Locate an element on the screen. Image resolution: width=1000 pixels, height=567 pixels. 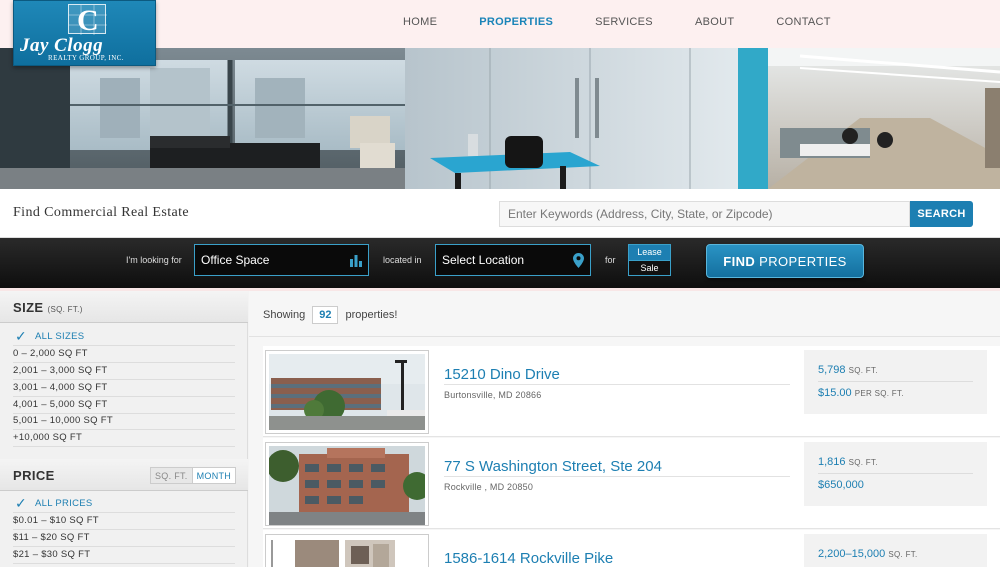
size-option: 2,001 – 3,000 SQ FT is located at coordinates (124, 371).